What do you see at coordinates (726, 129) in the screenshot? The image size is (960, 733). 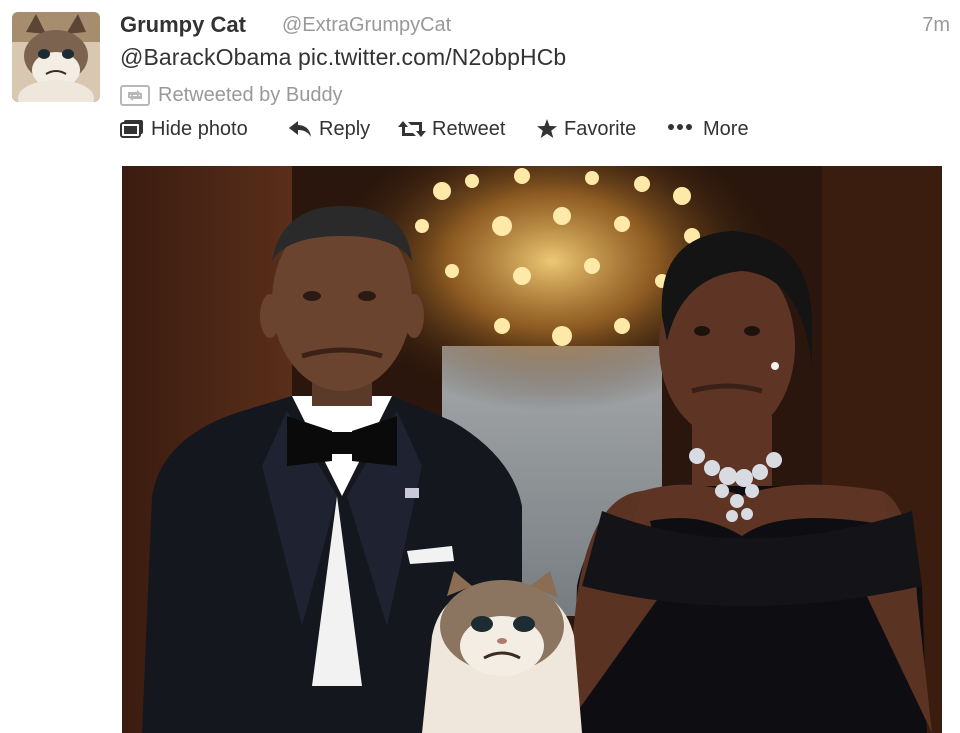 I see `more-label: More` at bounding box center [726, 129].